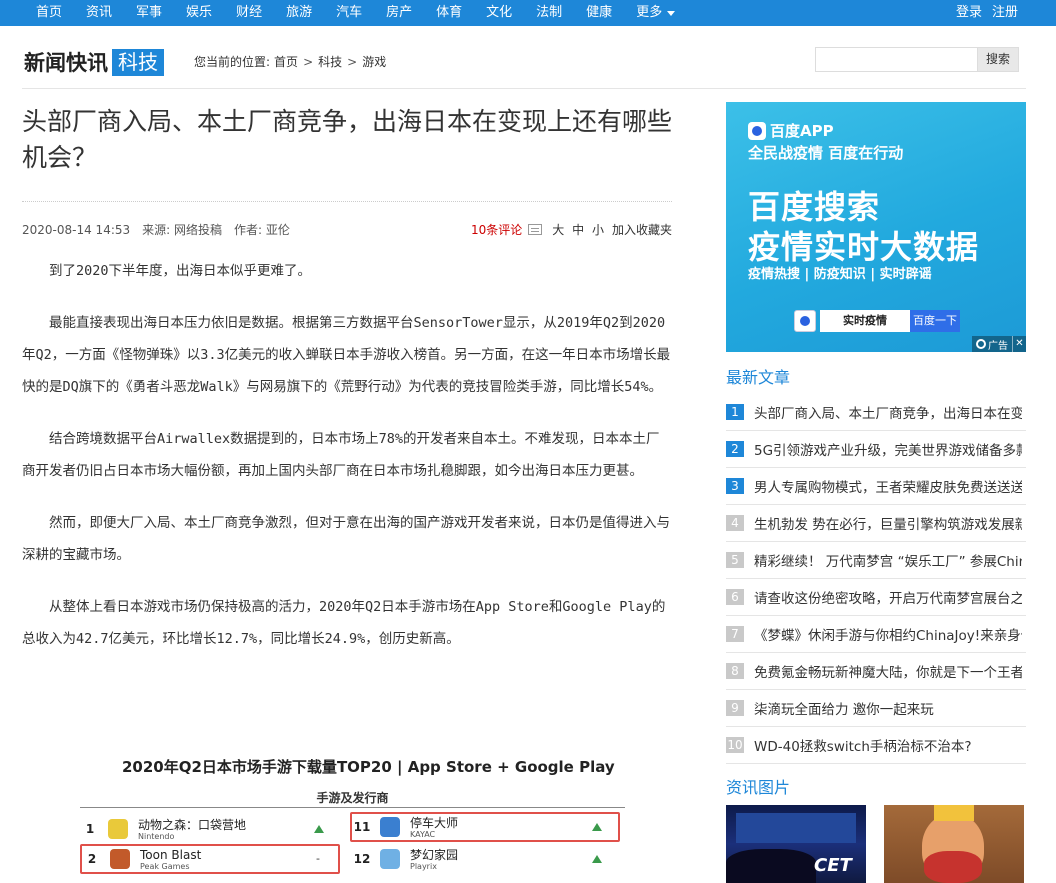 This screenshot has width=1056, height=883. Describe the element at coordinates (888, 523) in the screenshot. I see `list-item-title: 生机勃发 势在必行，巨量引擎构筑游戏发展新生态` at that location.